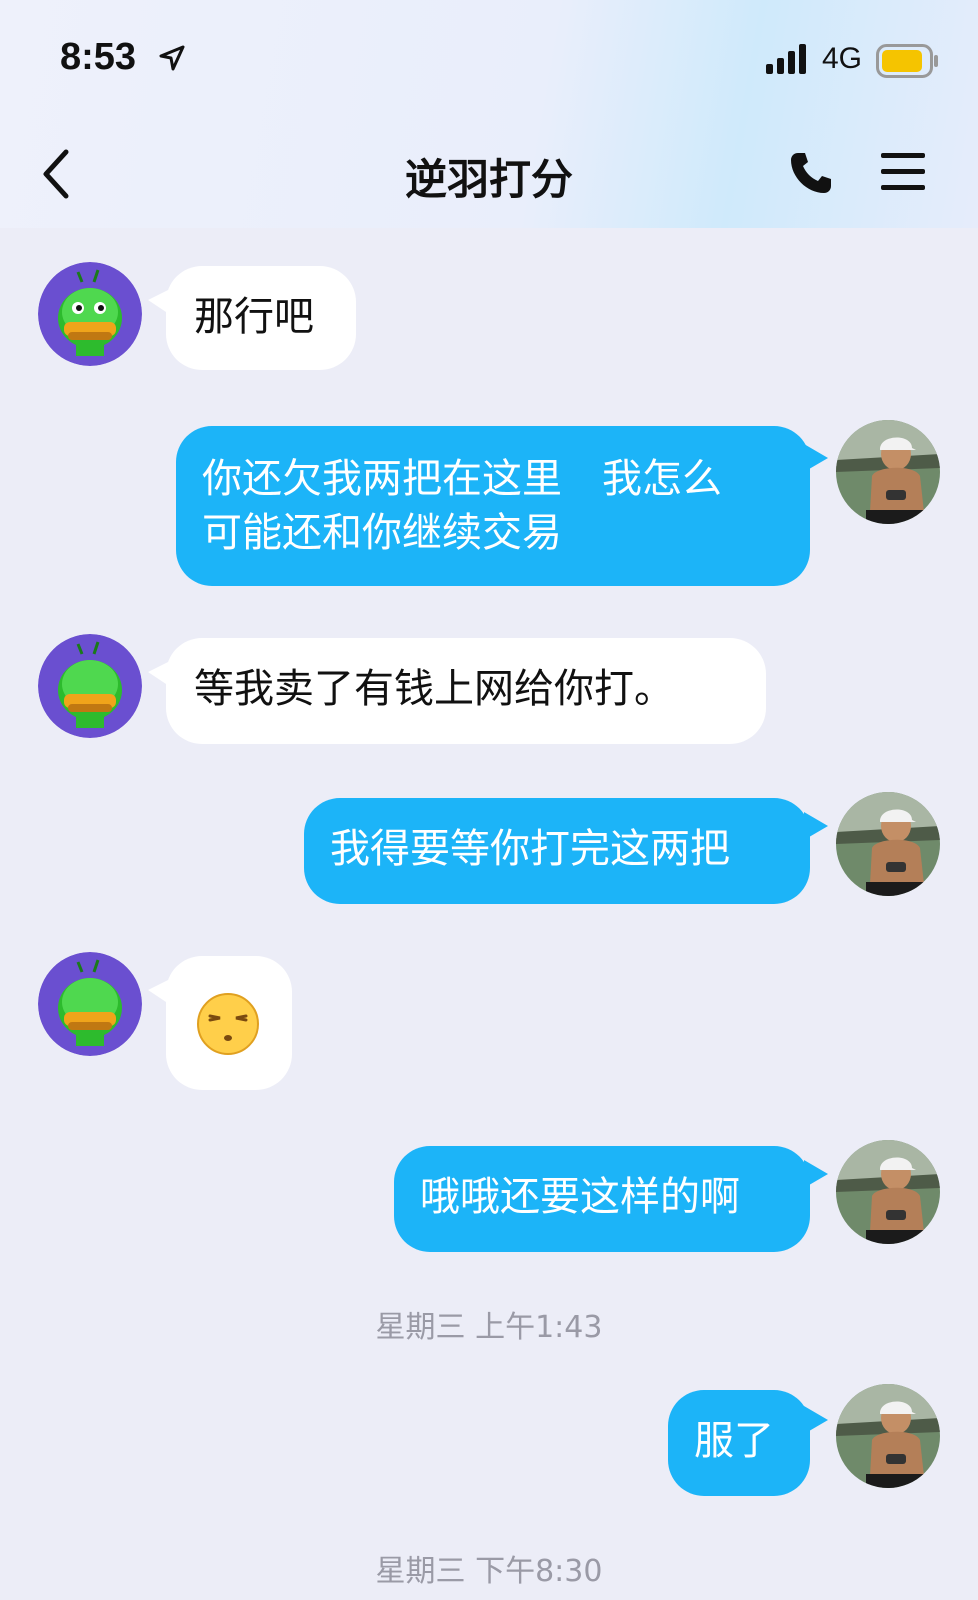 This screenshot has width=978, height=1600. What do you see at coordinates (489, 1571) in the screenshot?
I see `timestamp: 星期三 下午8:30` at bounding box center [489, 1571].